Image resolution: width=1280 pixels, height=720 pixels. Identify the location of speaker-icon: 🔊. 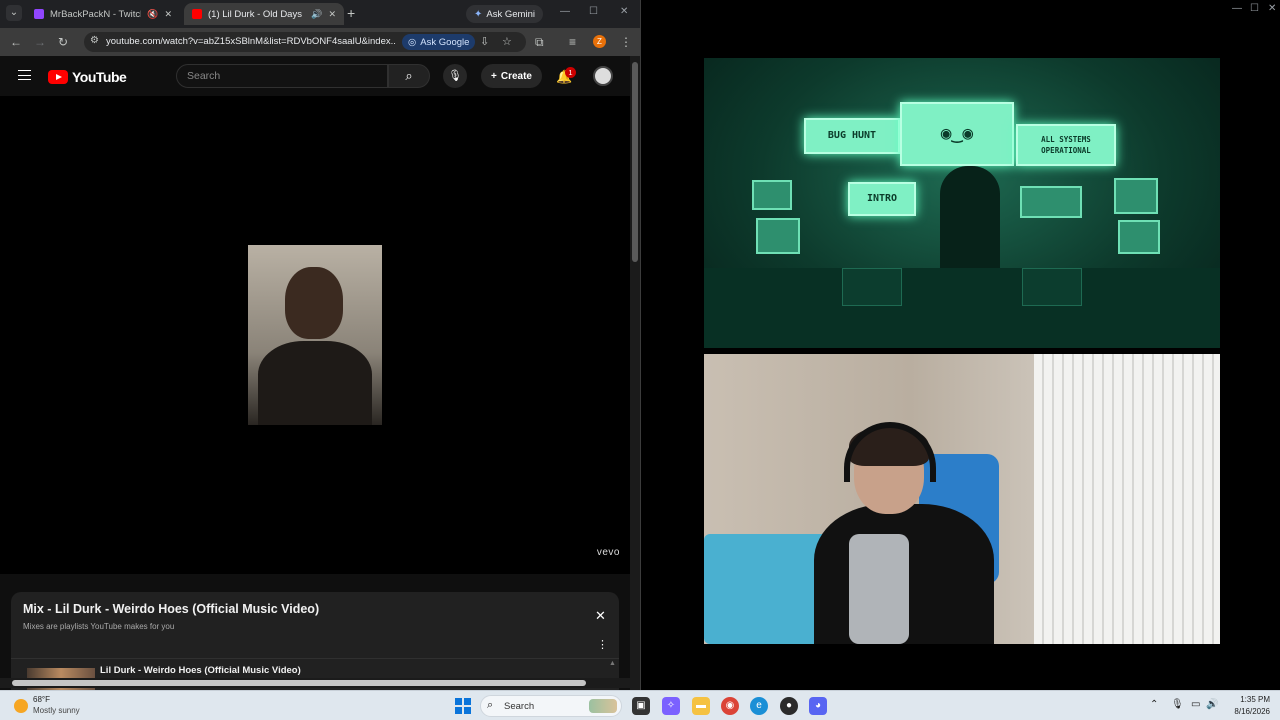
(316, 14).